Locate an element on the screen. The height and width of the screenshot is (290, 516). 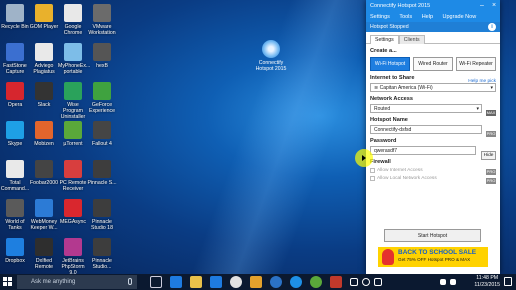
start-hotspot-button: Start Hotspot is located at coordinates (432, 235).